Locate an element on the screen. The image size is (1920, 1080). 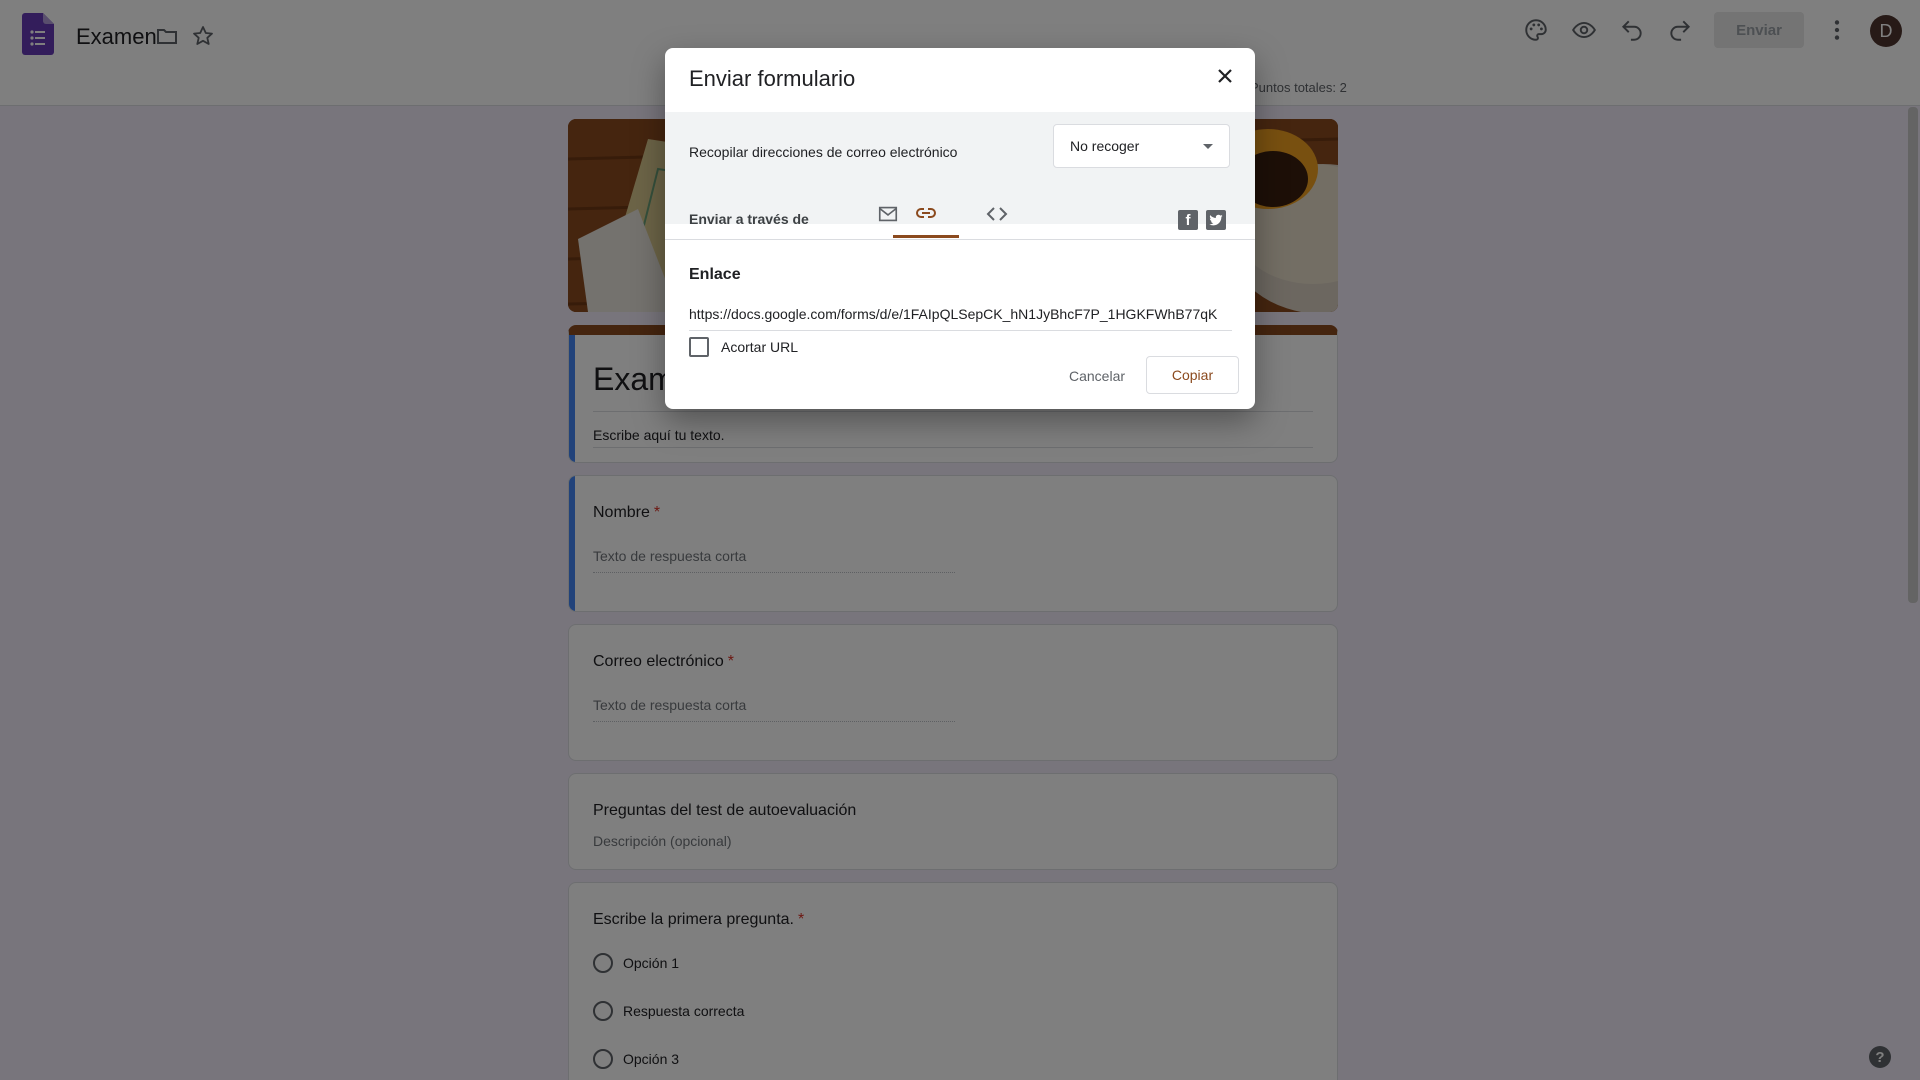
collect-emails-select: No recoger is located at coordinates (1141, 146).